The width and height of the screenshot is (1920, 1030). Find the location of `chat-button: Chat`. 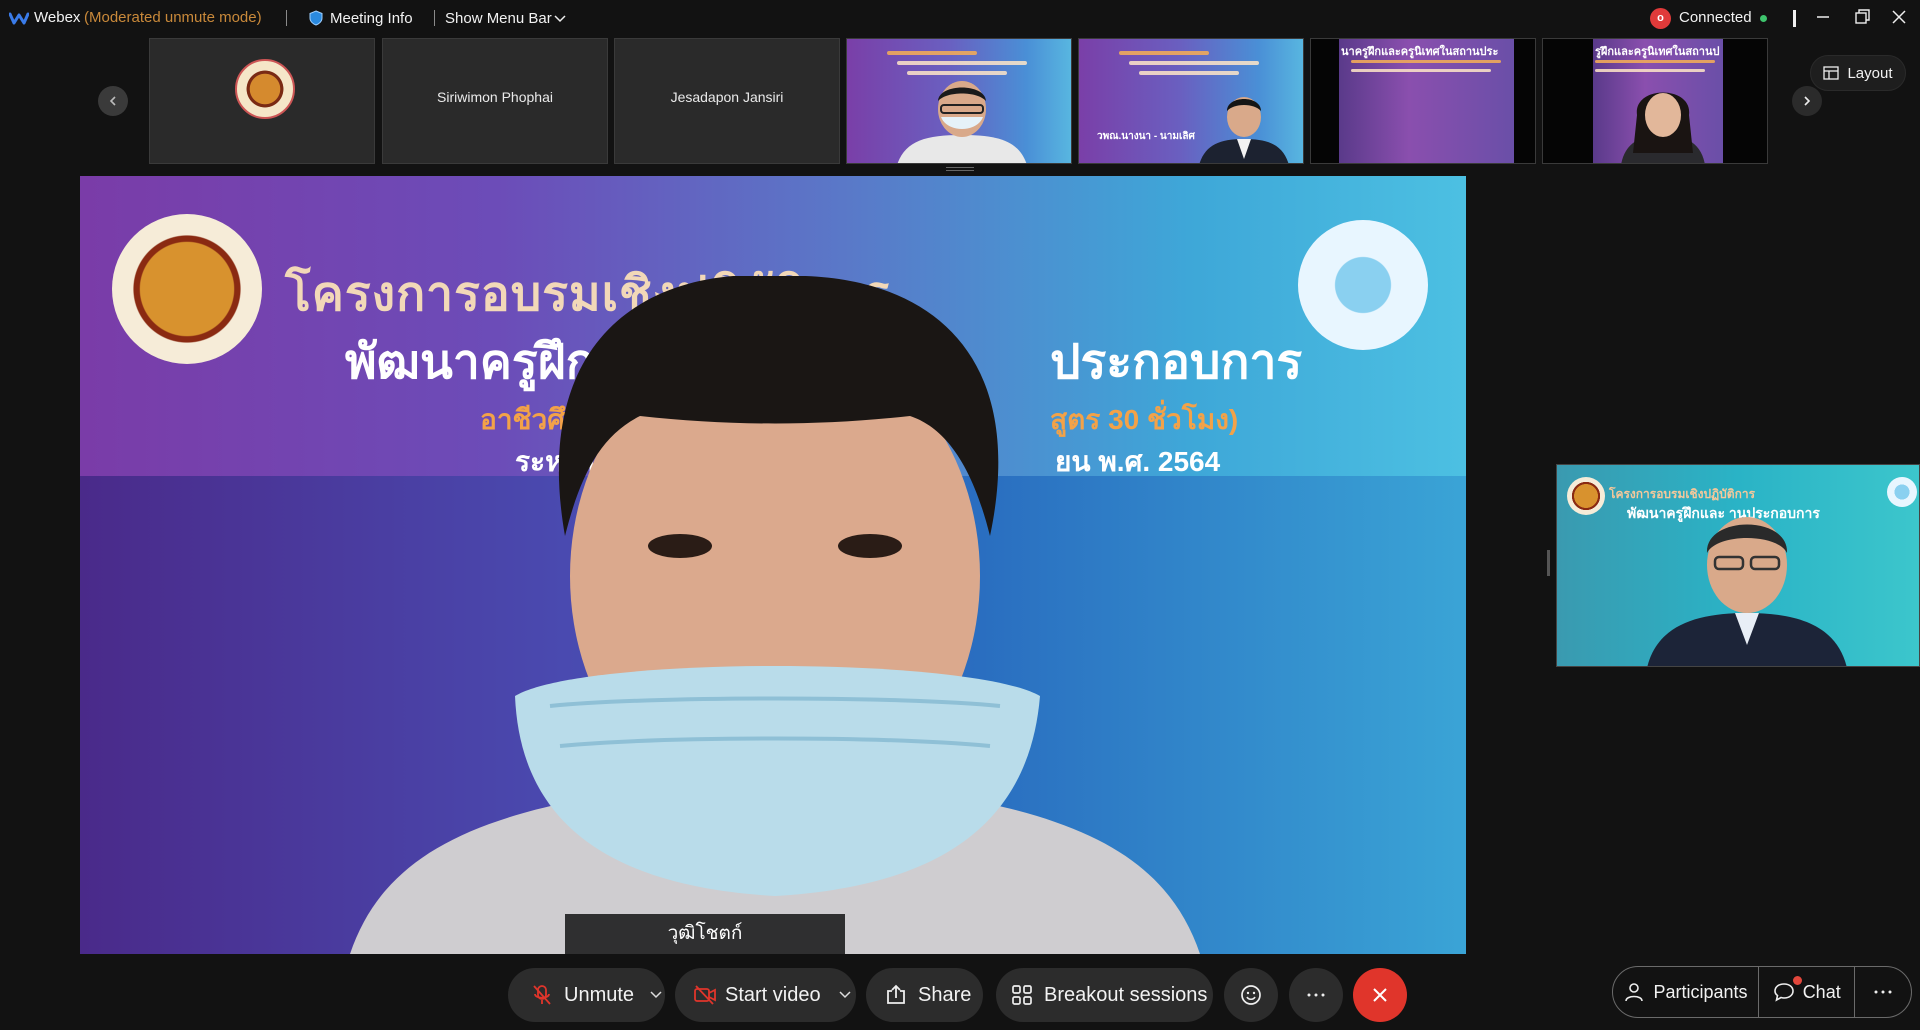

chat-button: Chat is located at coordinates (1806, 992).